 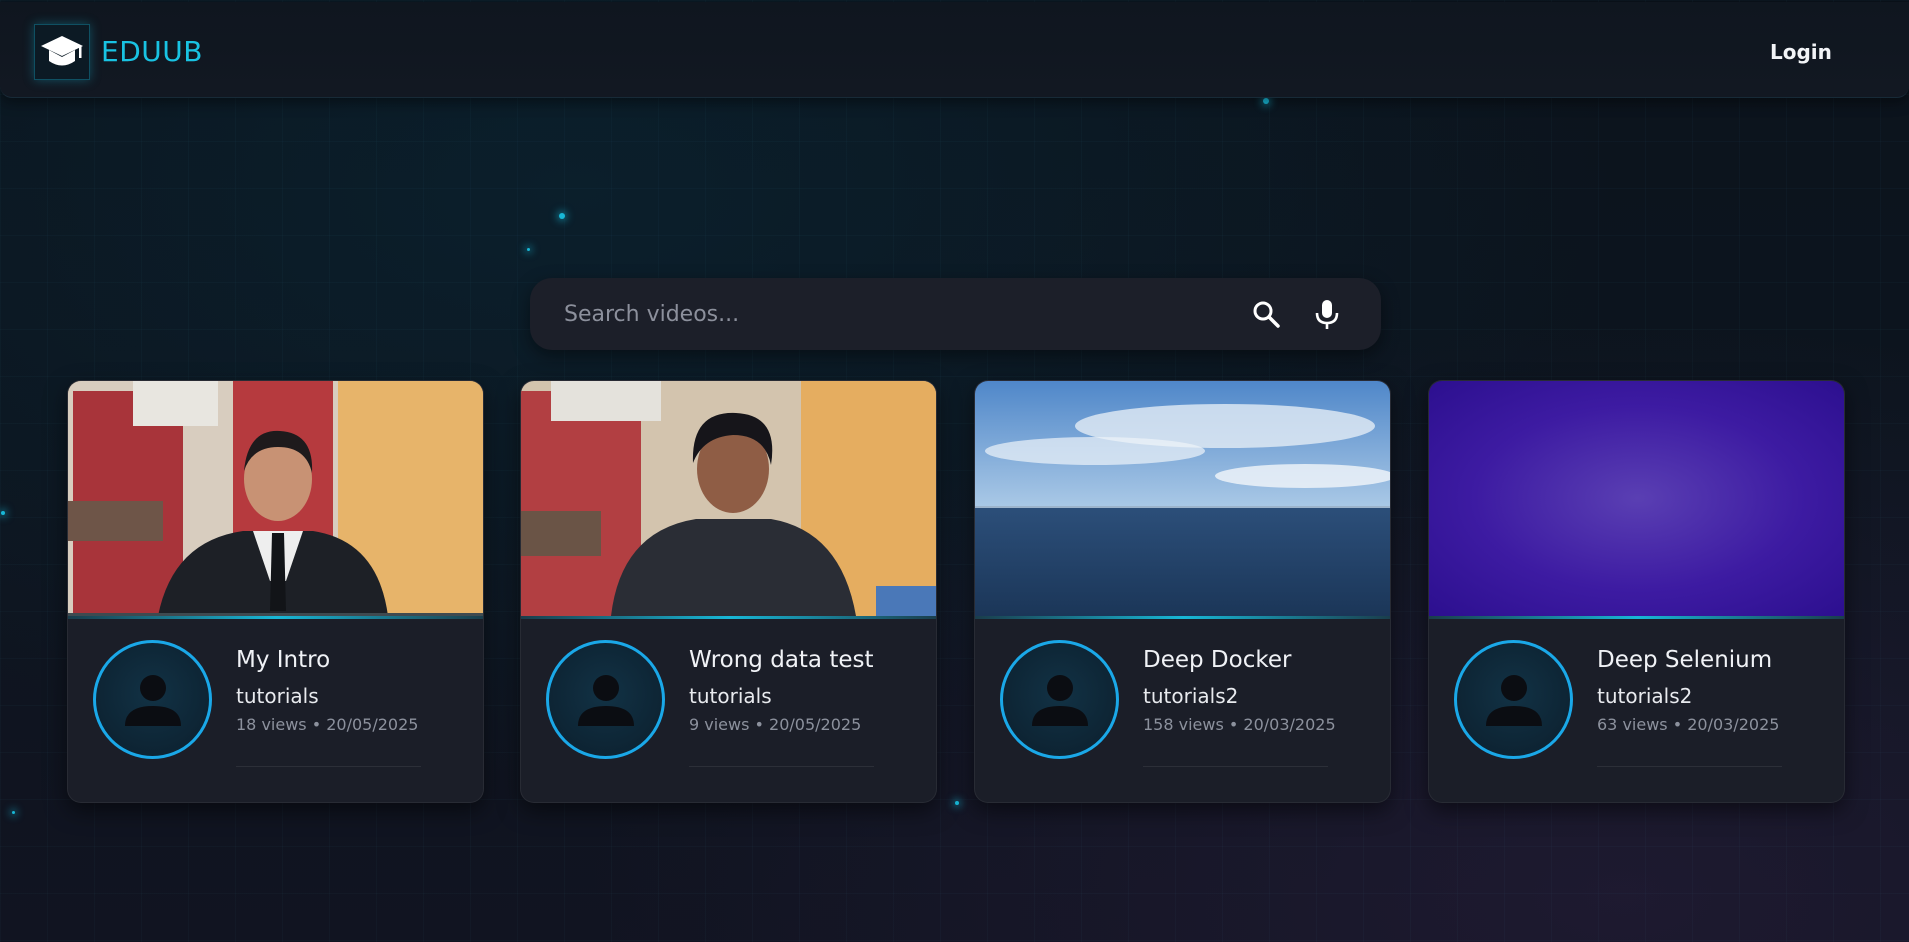 I want to click on video-title: Deep Docker, so click(x=1217, y=660).